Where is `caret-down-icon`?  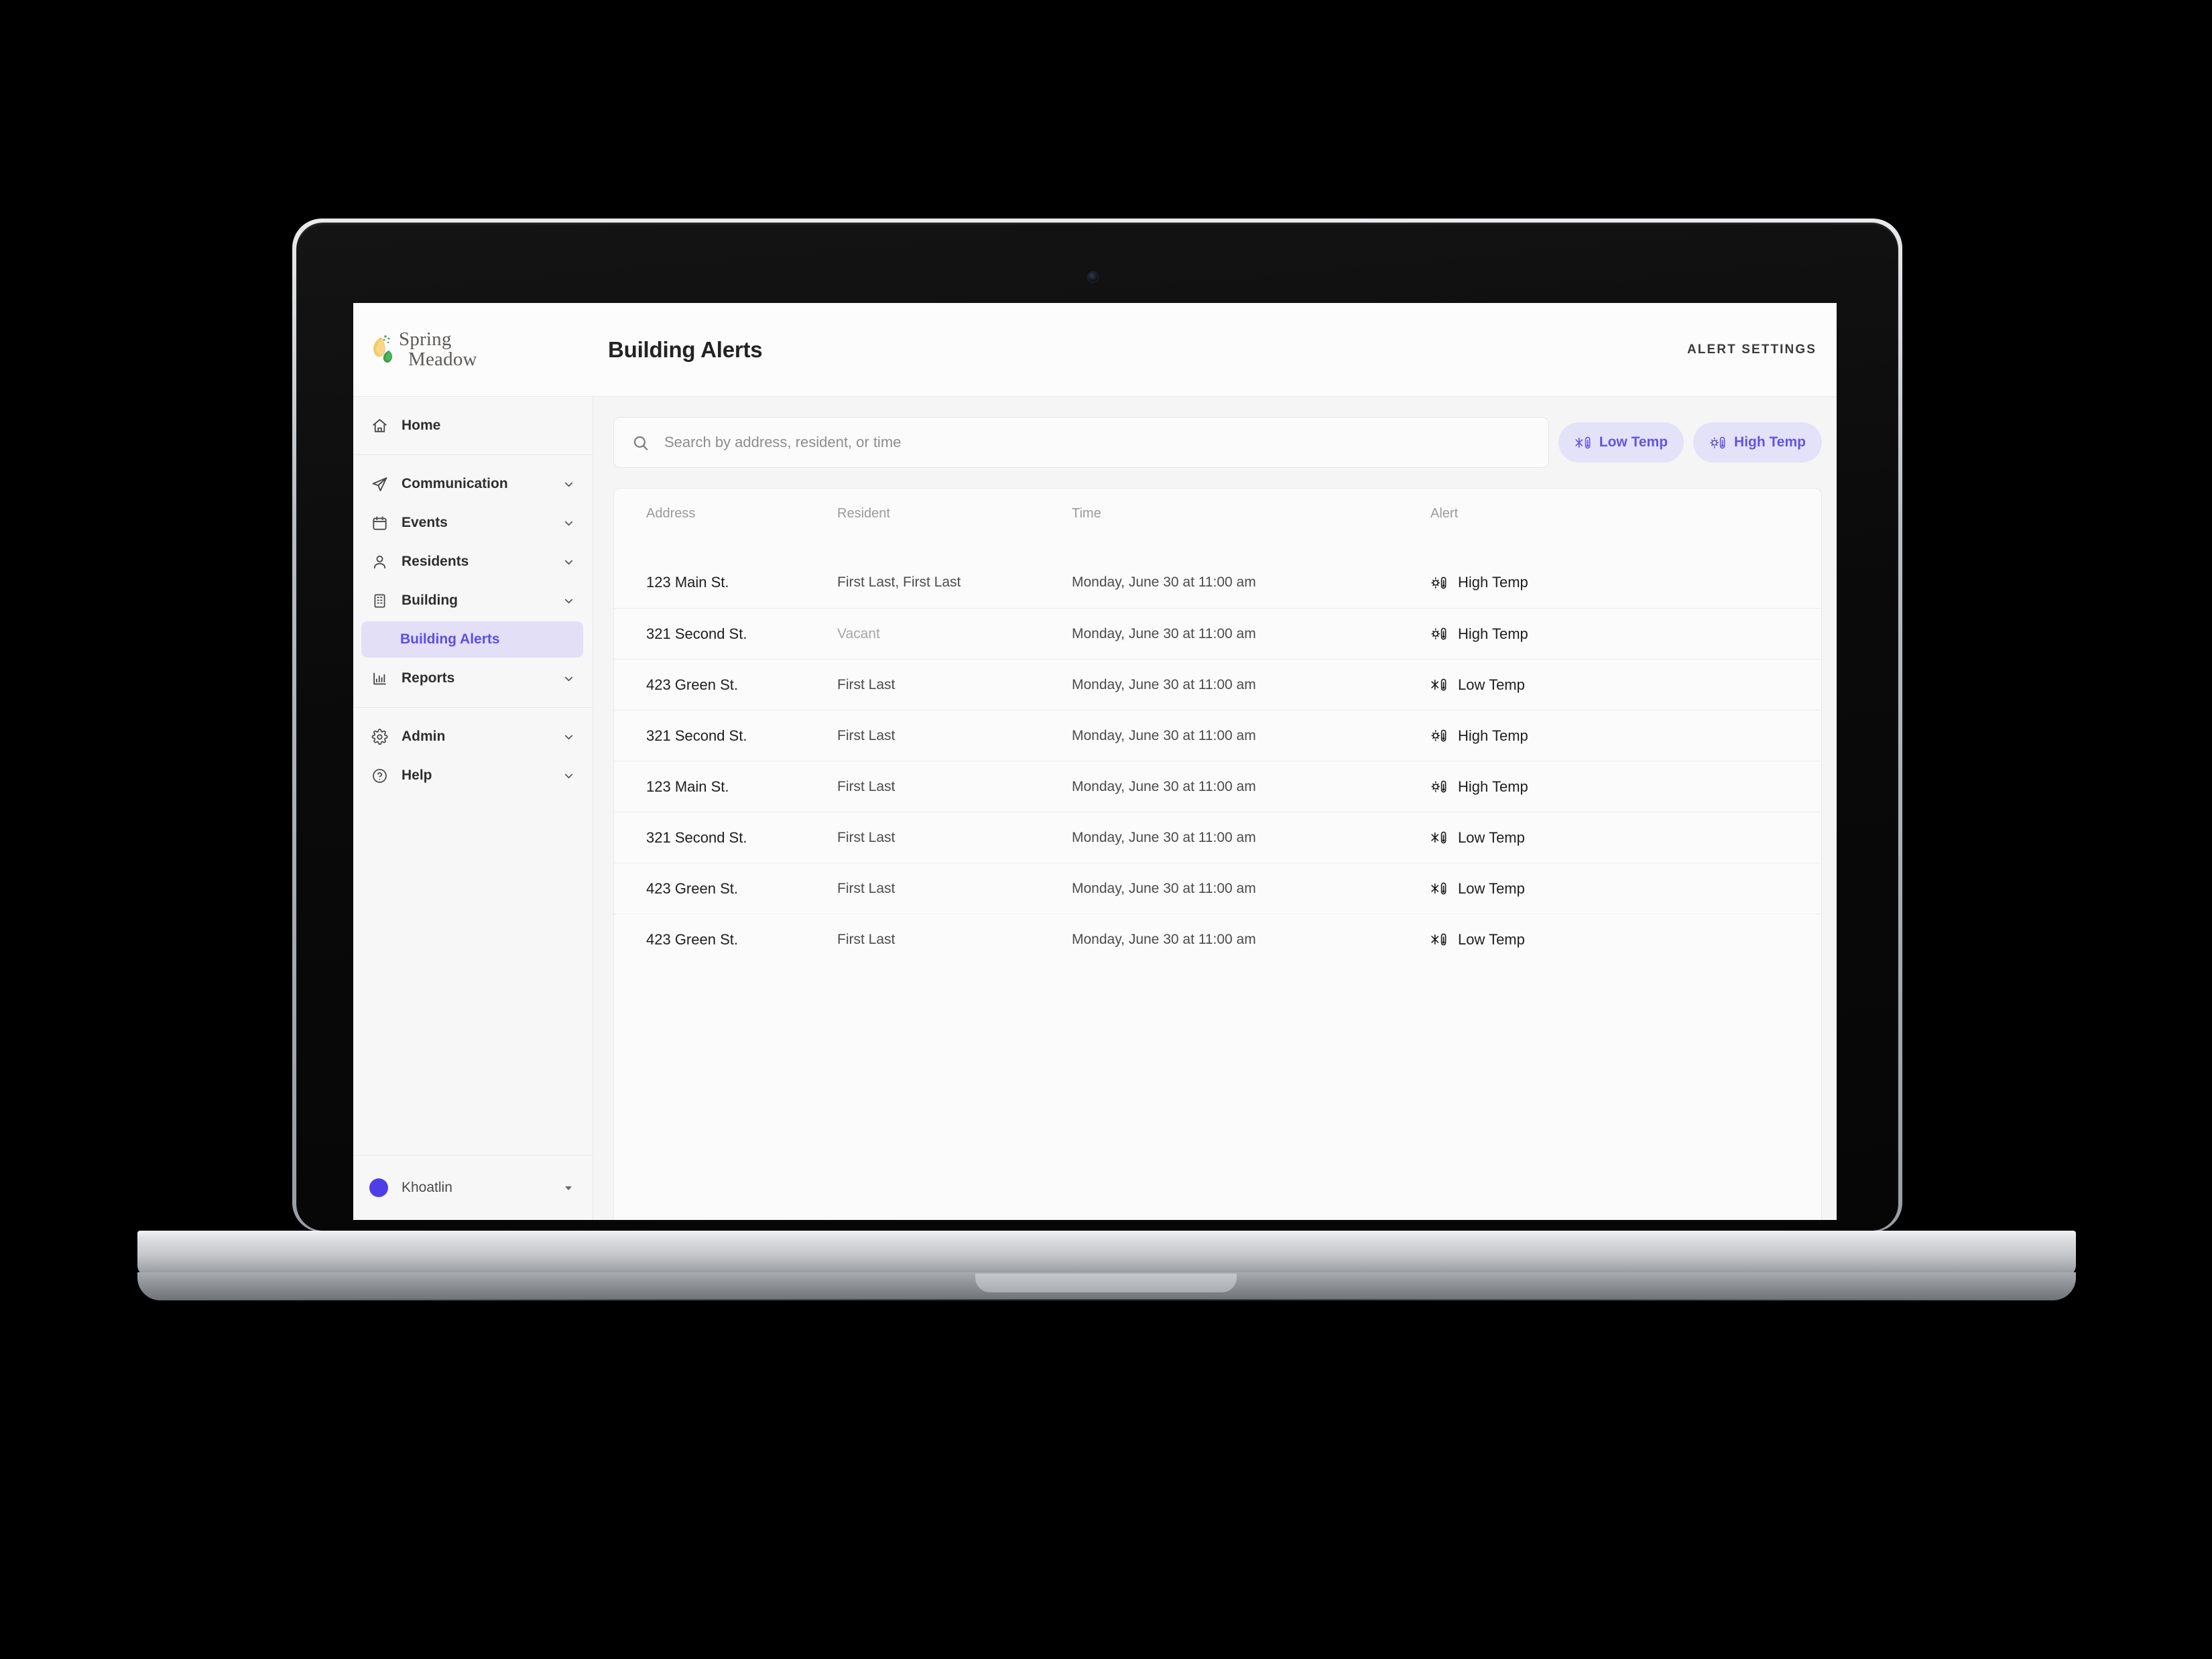
caret-down-icon is located at coordinates (568, 1187).